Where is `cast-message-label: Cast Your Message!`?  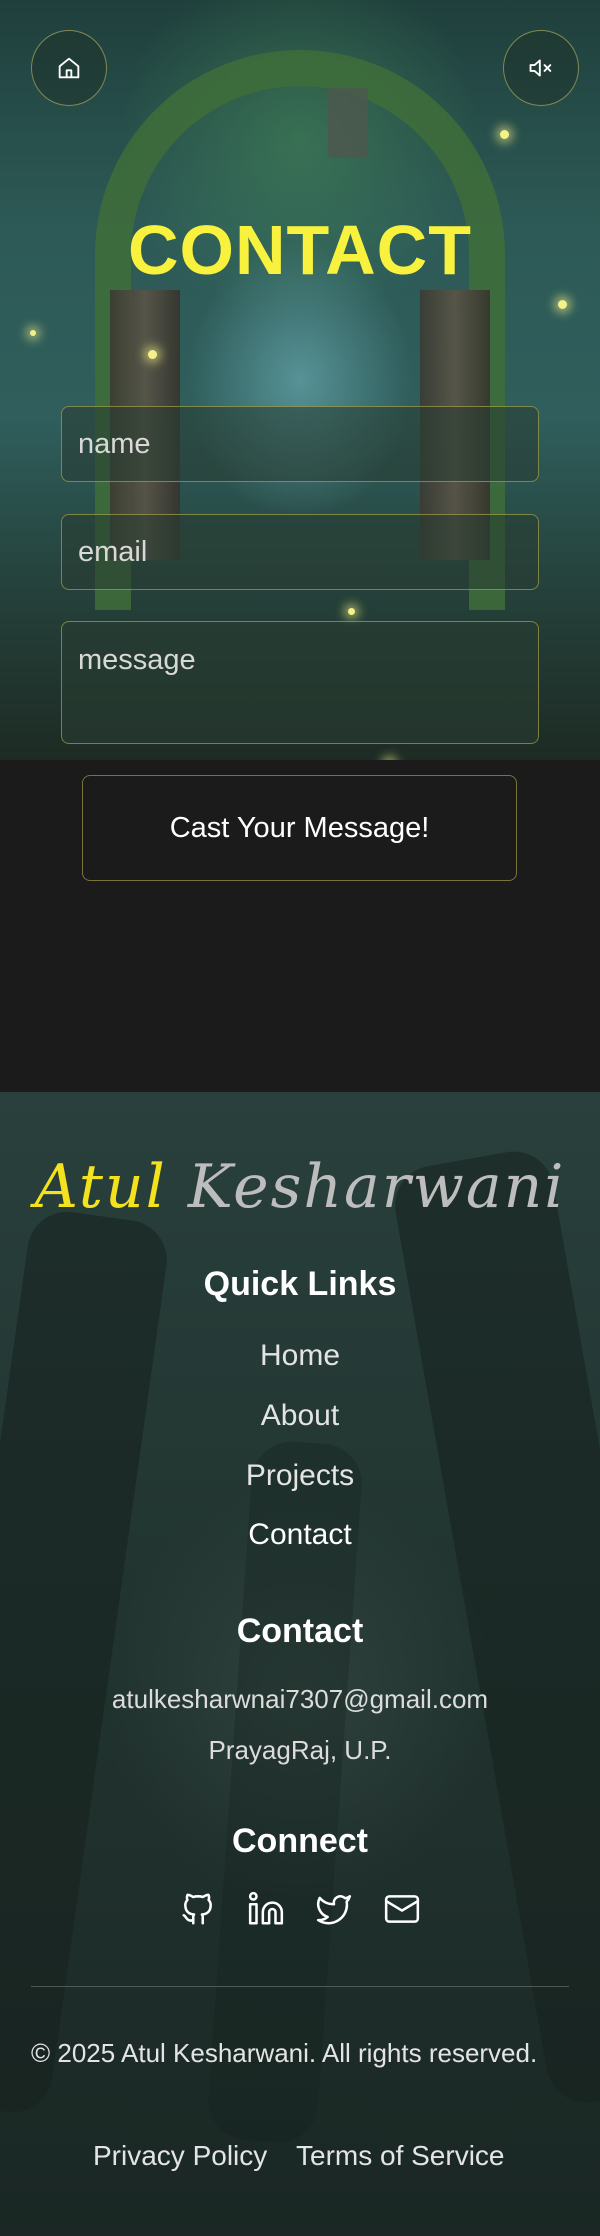 cast-message-label: Cast Your Message! is located at coordinates (299, 827).